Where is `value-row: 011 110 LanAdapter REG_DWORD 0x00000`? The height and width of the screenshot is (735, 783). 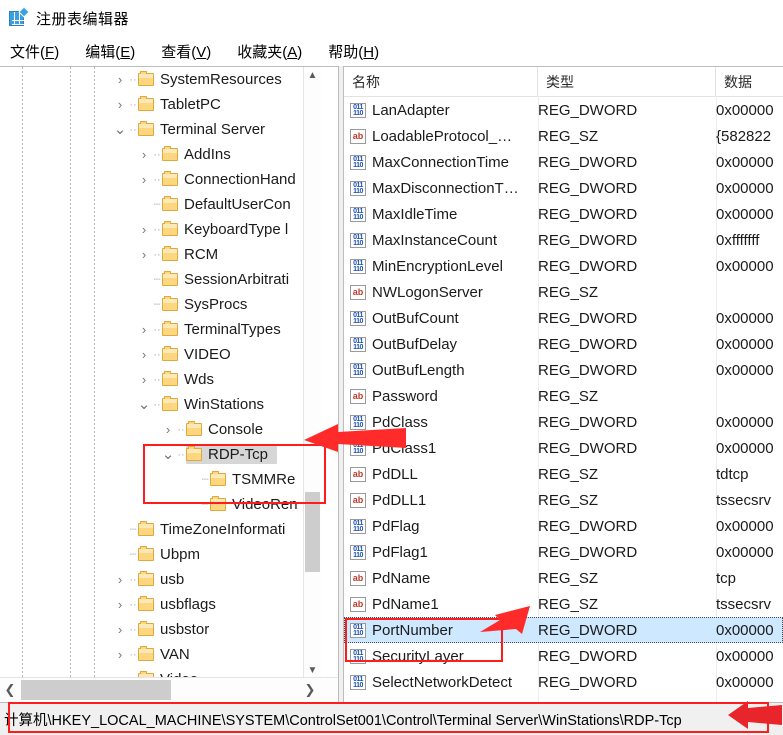 value-row: 011 110 LanAdapter REG_DWORD 0x00000 is located at coordinates (563, 110).